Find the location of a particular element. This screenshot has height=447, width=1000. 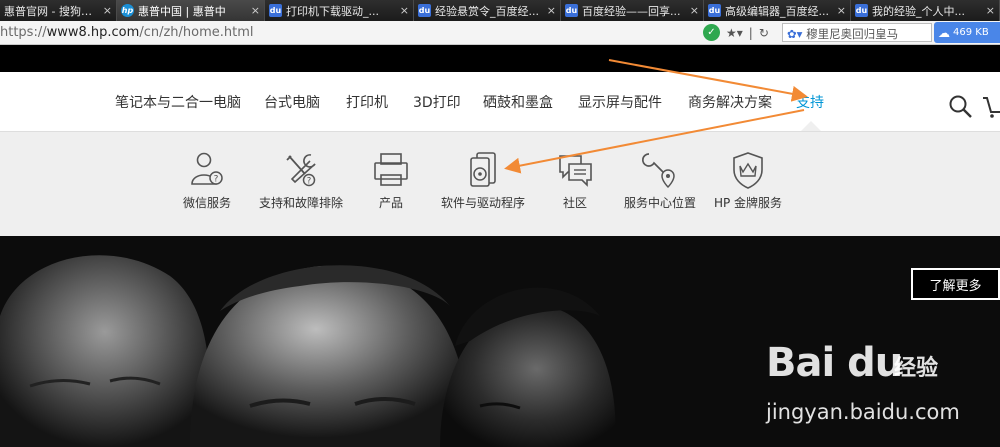

submenu-wechat-service: ? 微信服务 is located at coordinates (207, 184).